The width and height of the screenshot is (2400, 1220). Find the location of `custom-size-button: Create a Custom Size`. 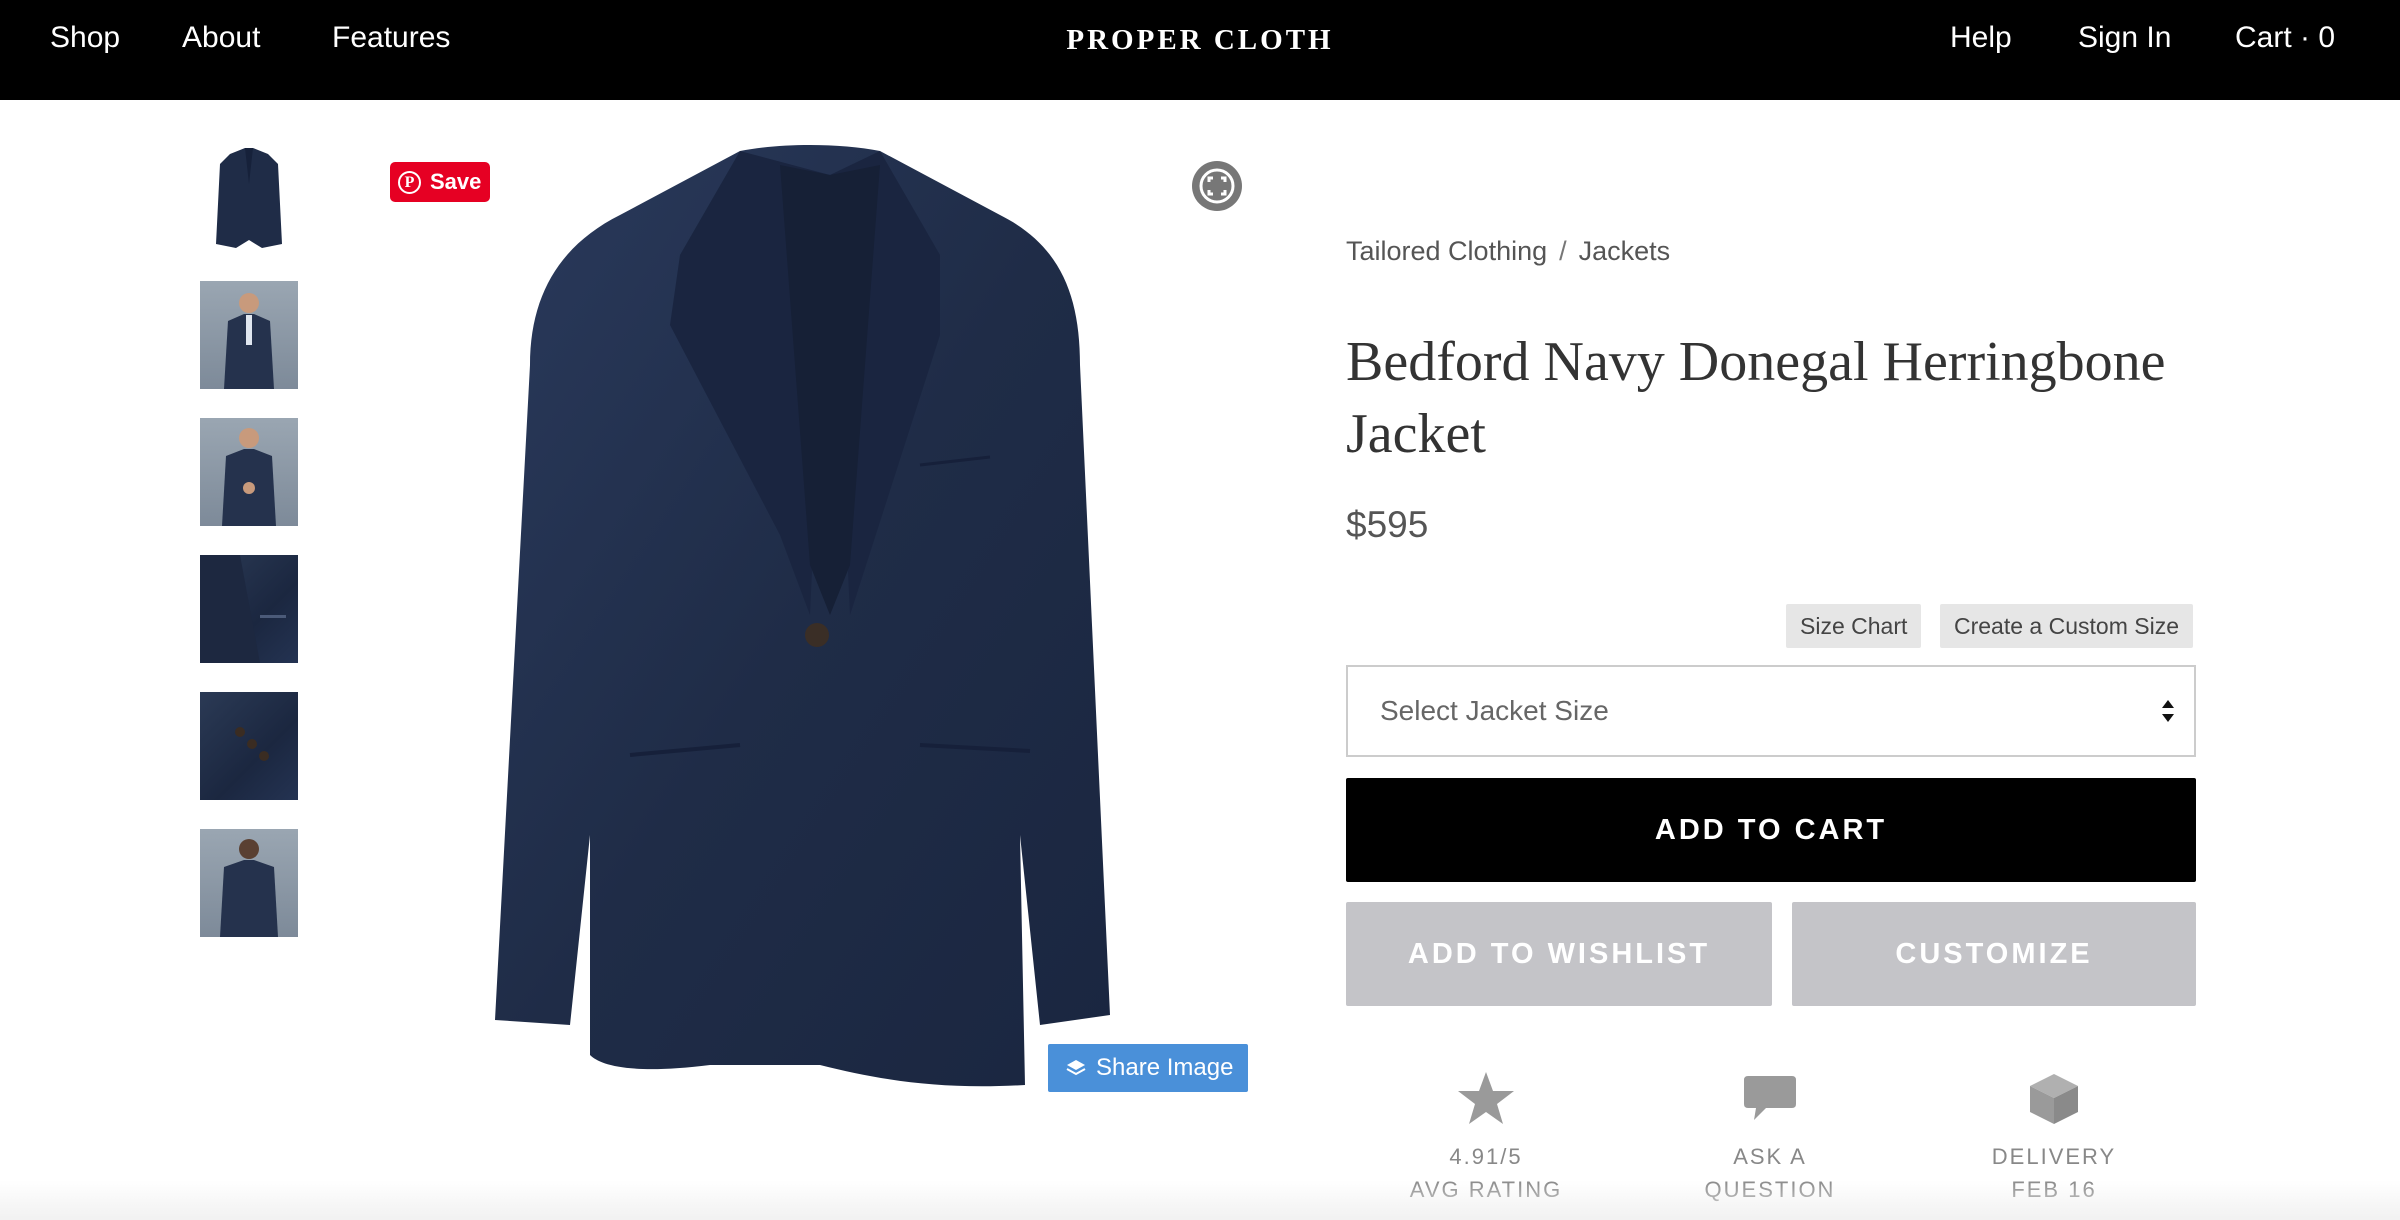

custom-size-button: Create a Custom Size is located at coordinates (2066, 626).